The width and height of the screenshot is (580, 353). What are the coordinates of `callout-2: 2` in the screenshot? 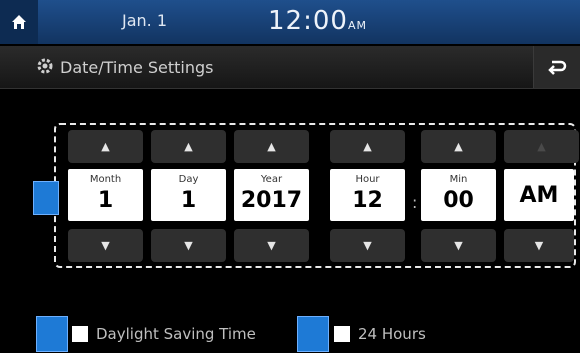 It's located at (52, 334).